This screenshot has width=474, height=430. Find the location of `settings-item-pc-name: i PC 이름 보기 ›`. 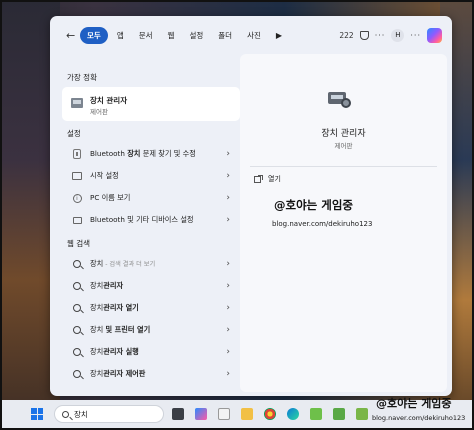

settings-item-pc-name: i PC 이름 보기 › is located at coordinates (151, 198).